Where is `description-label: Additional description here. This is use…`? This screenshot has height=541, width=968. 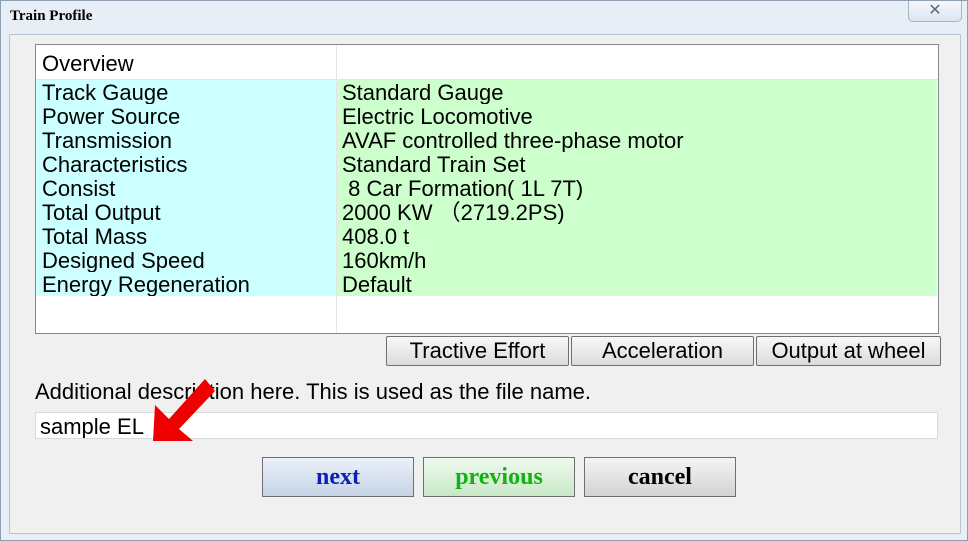 description-label: Additional description here. This is use… is located at coordinates (313, 391).